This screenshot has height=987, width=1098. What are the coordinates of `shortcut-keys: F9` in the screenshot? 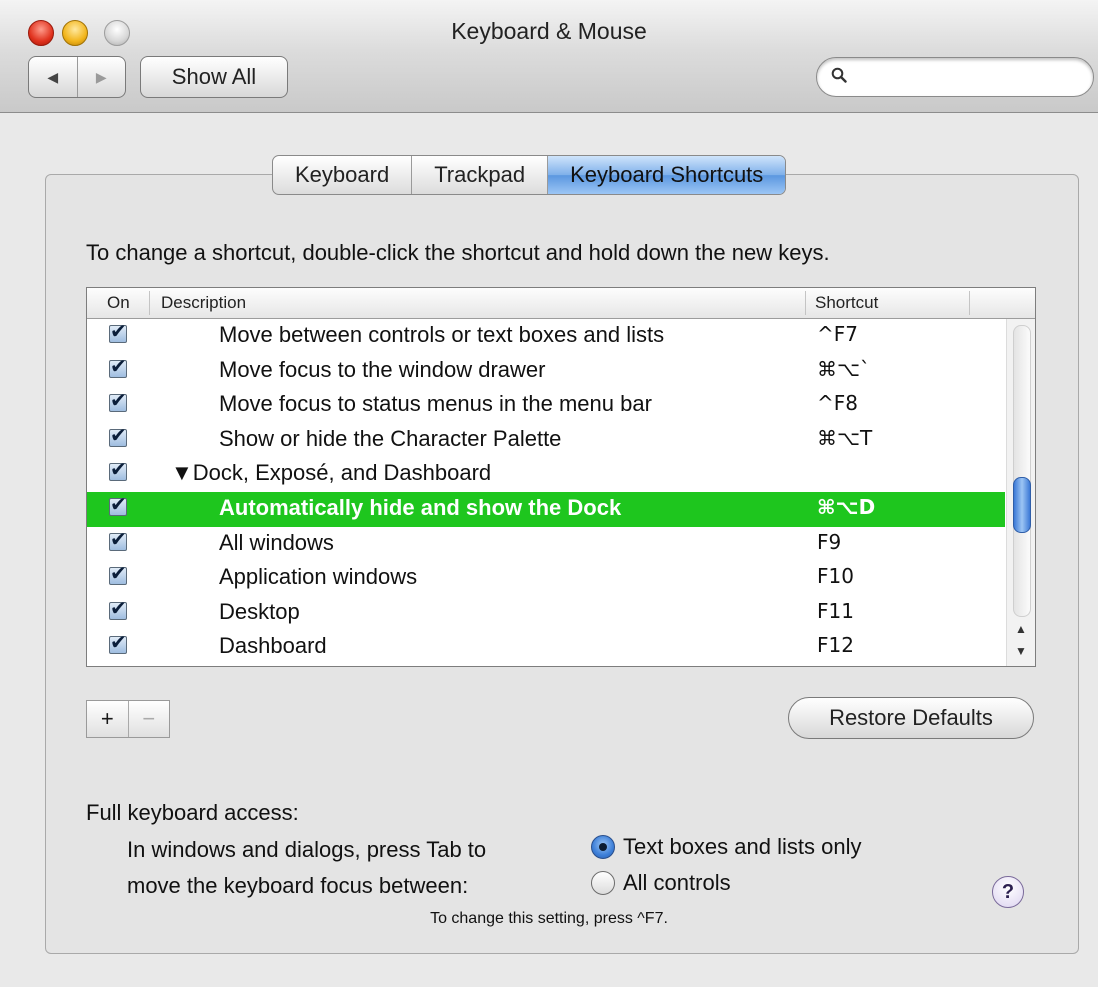 It's located at (829, 542).